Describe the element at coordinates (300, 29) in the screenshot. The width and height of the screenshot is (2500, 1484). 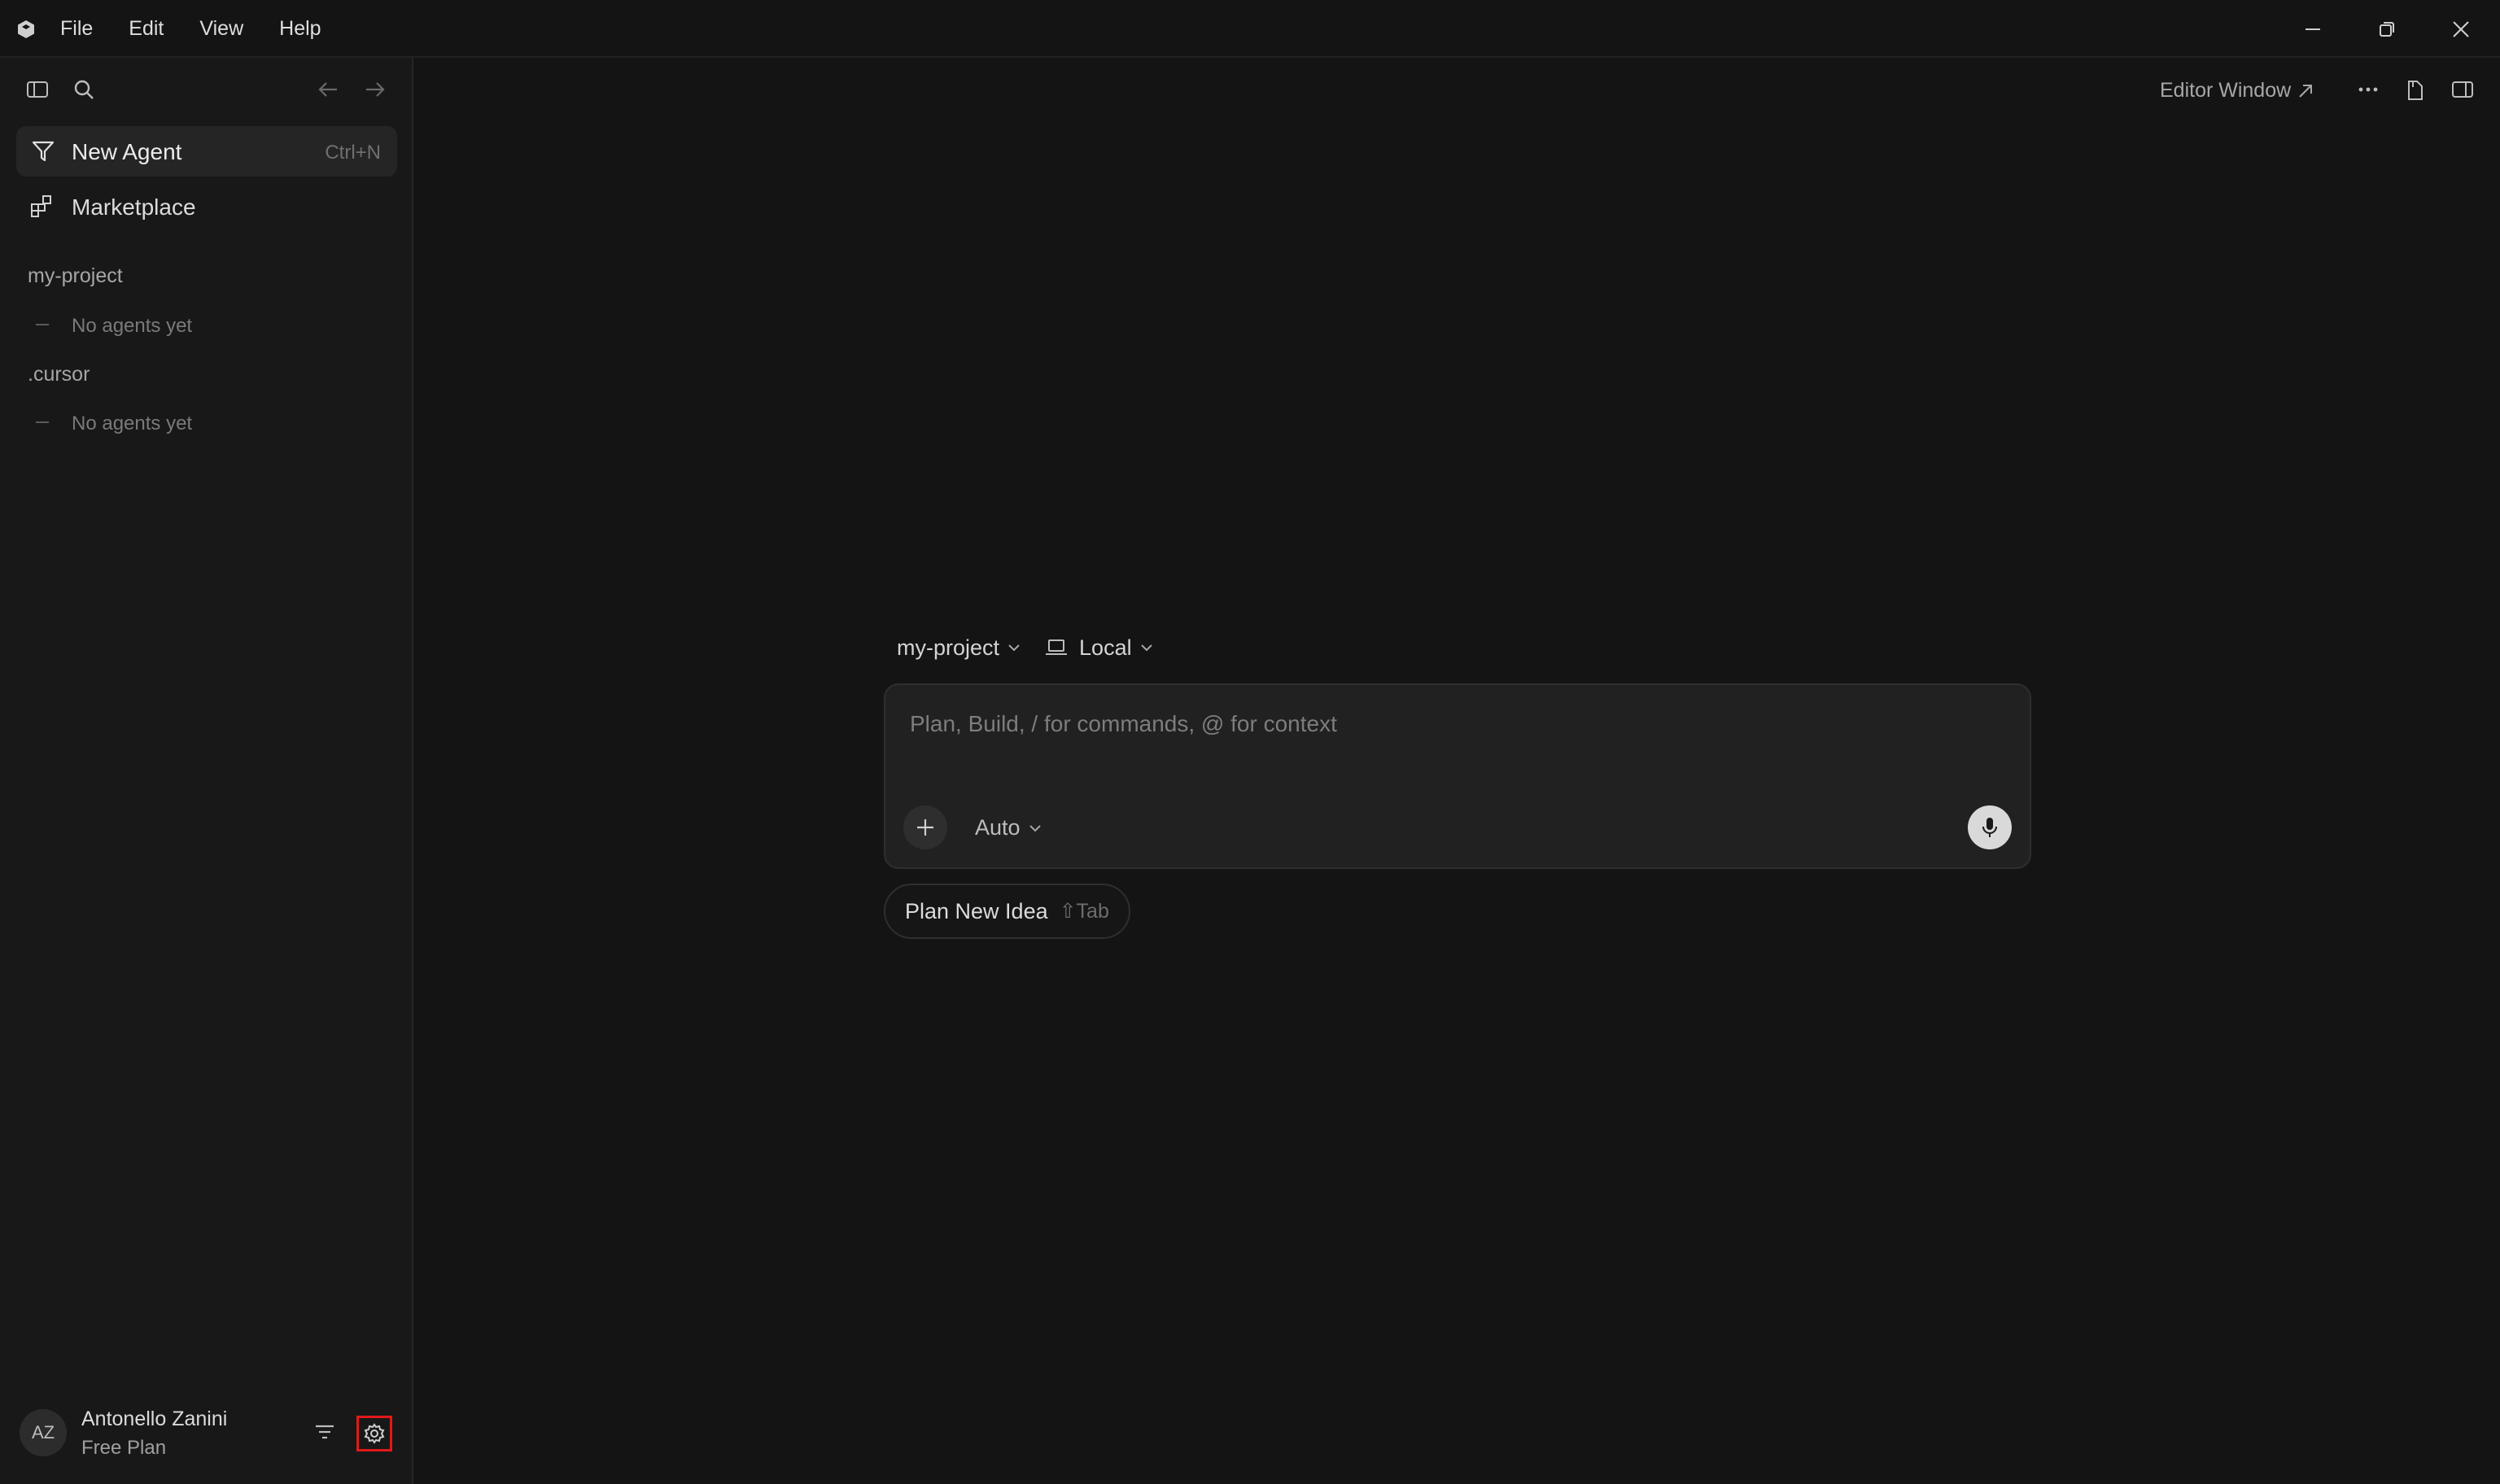
I see `menu-help: Help` at that location.